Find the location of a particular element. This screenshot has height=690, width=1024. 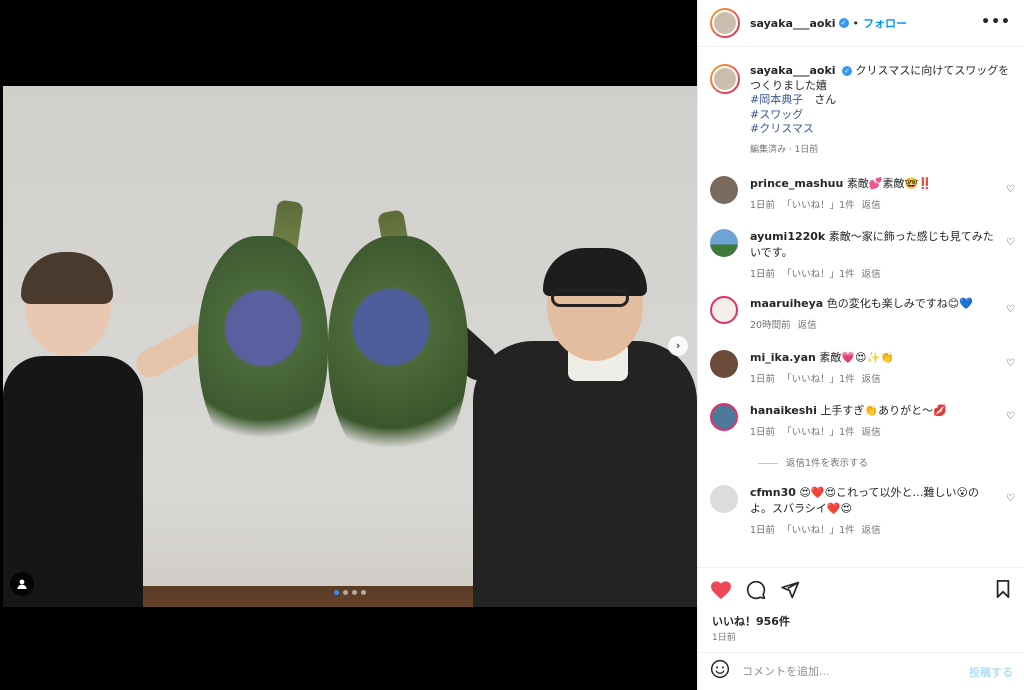

follow-button: フォロー is located at coordinates (885, 23).